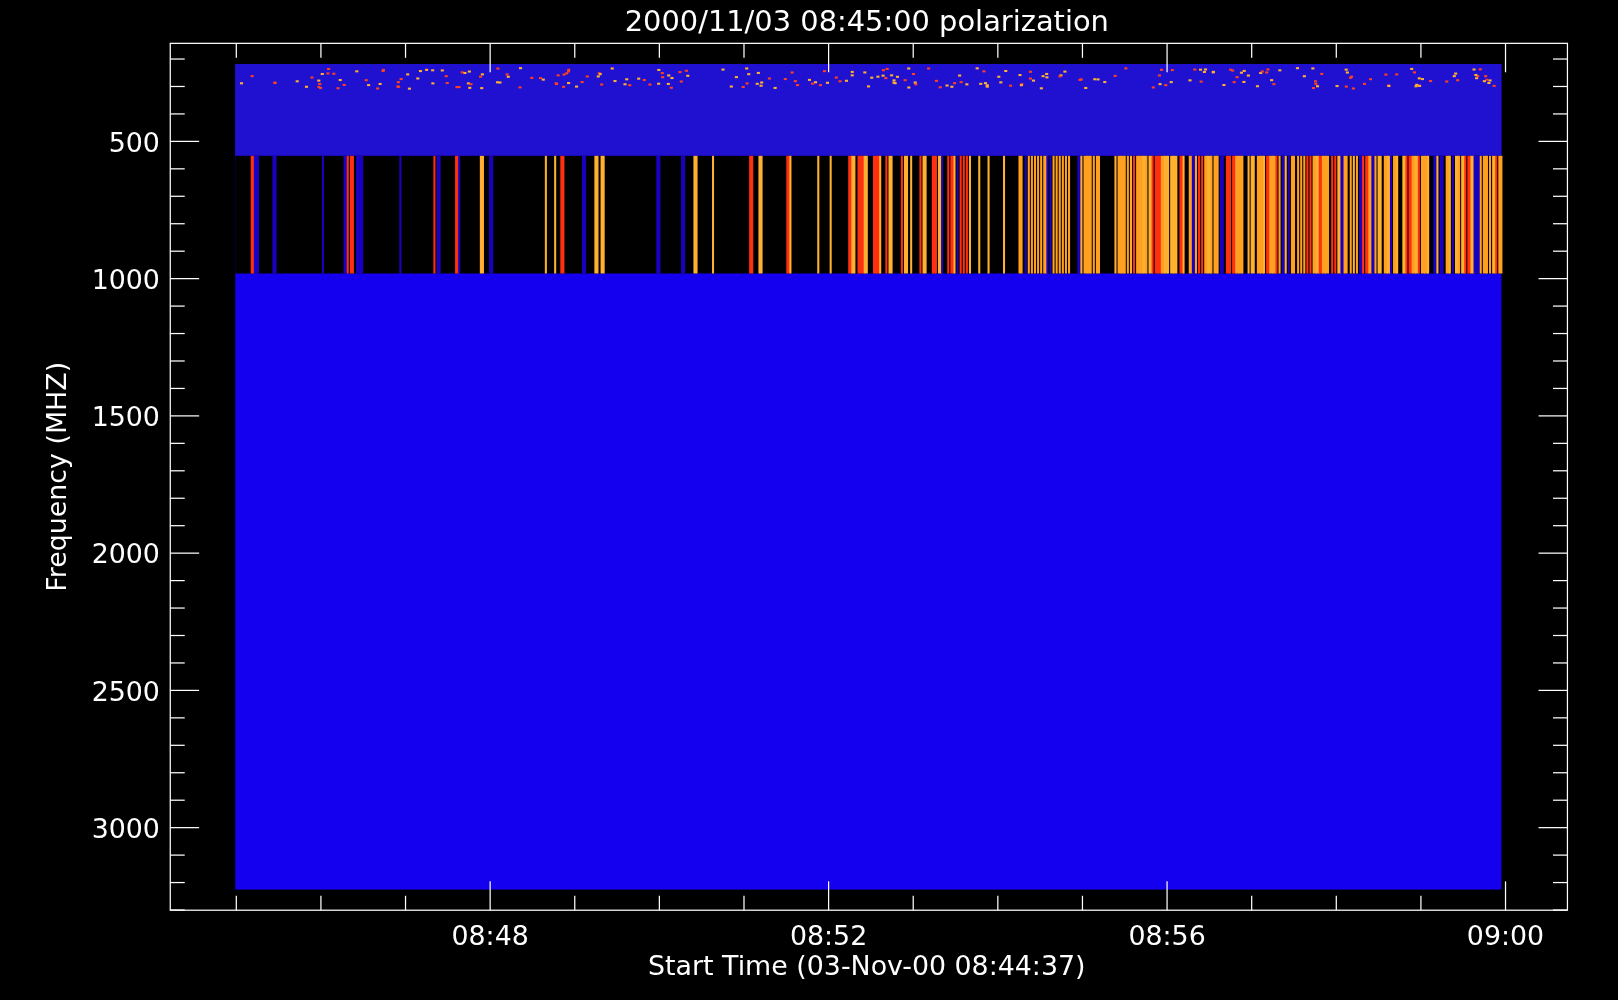 This screenshot has width=1618, height=1000. I want to click on y-tick-label: 500, so click(134, 142).